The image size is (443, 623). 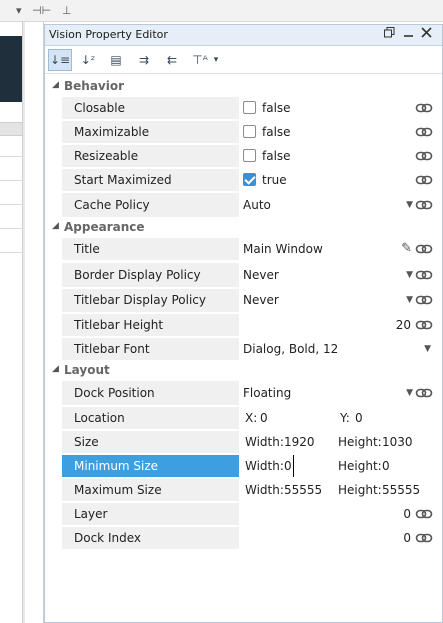 I want to click on select-value: Floating, so click(x=267, y=393).